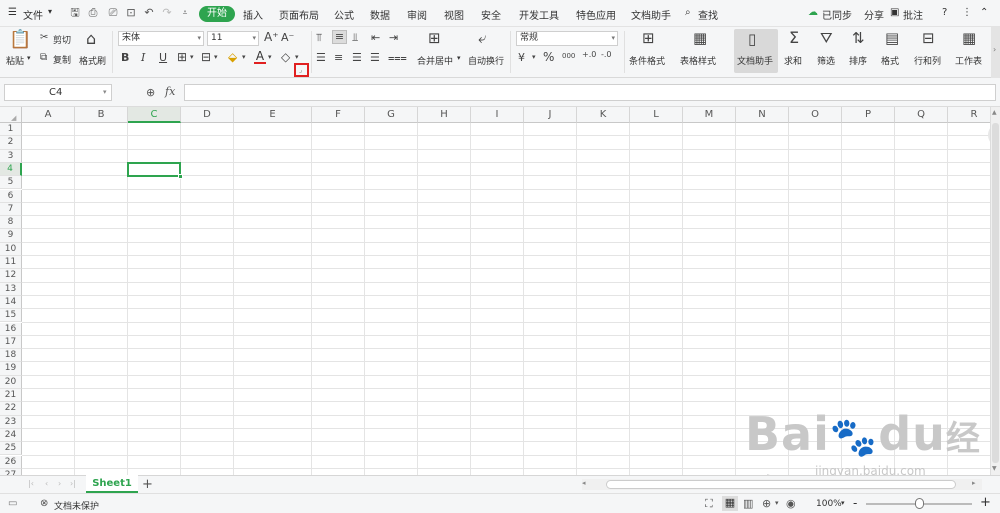  What do you see at coordinates (321, 57) in the screenshot?
I see `align-left-icon: ☰` at bounding box center [321, 57].